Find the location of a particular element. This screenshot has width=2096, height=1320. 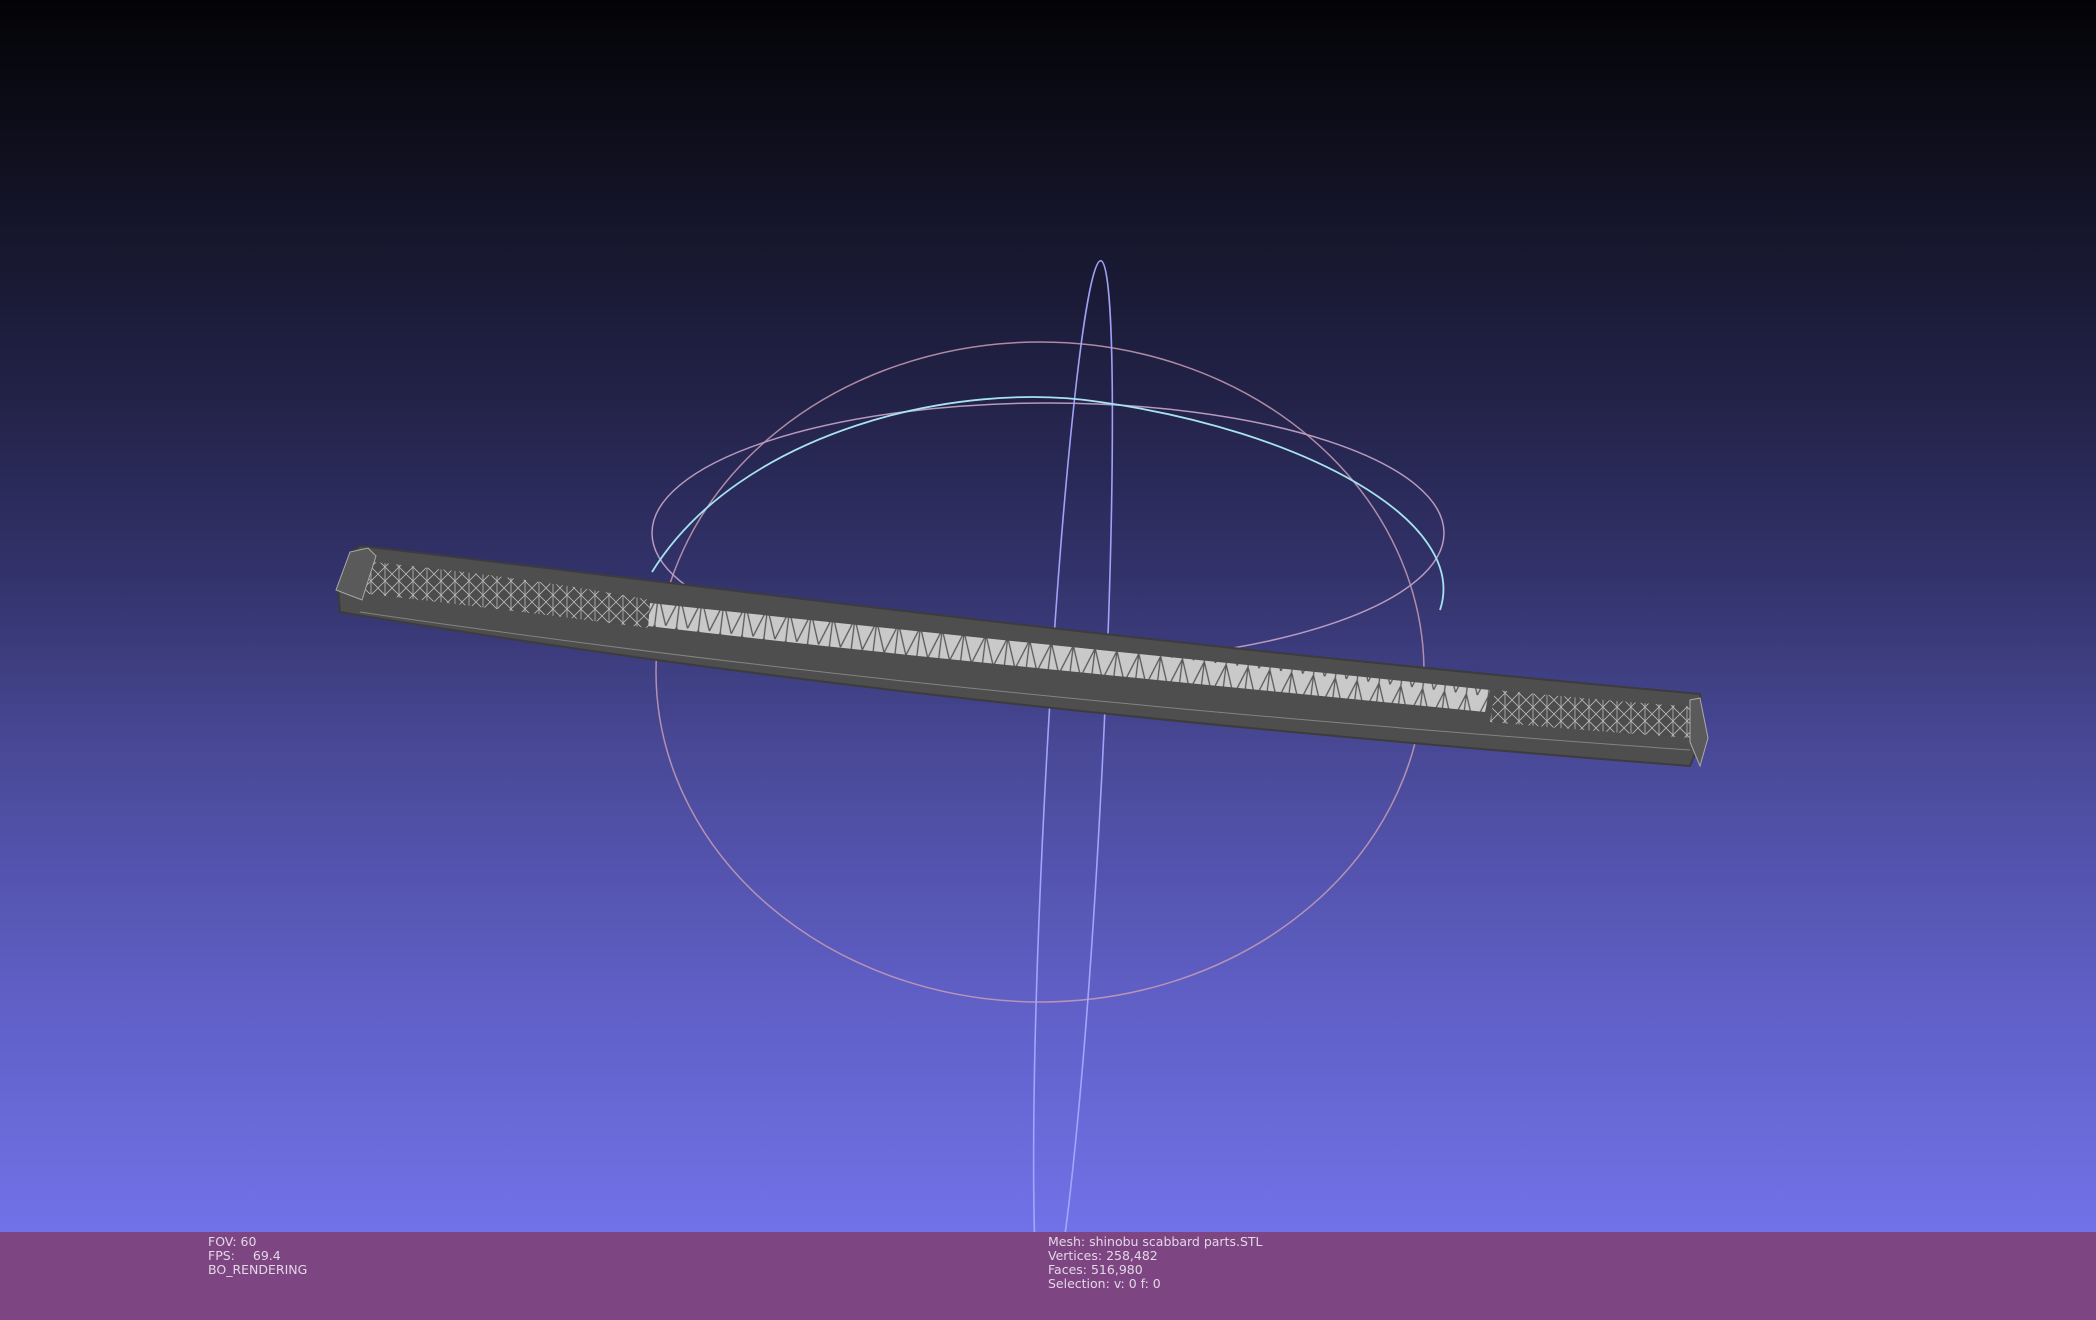

trackball-ring-highlight is located at coordinates (1048, 503).